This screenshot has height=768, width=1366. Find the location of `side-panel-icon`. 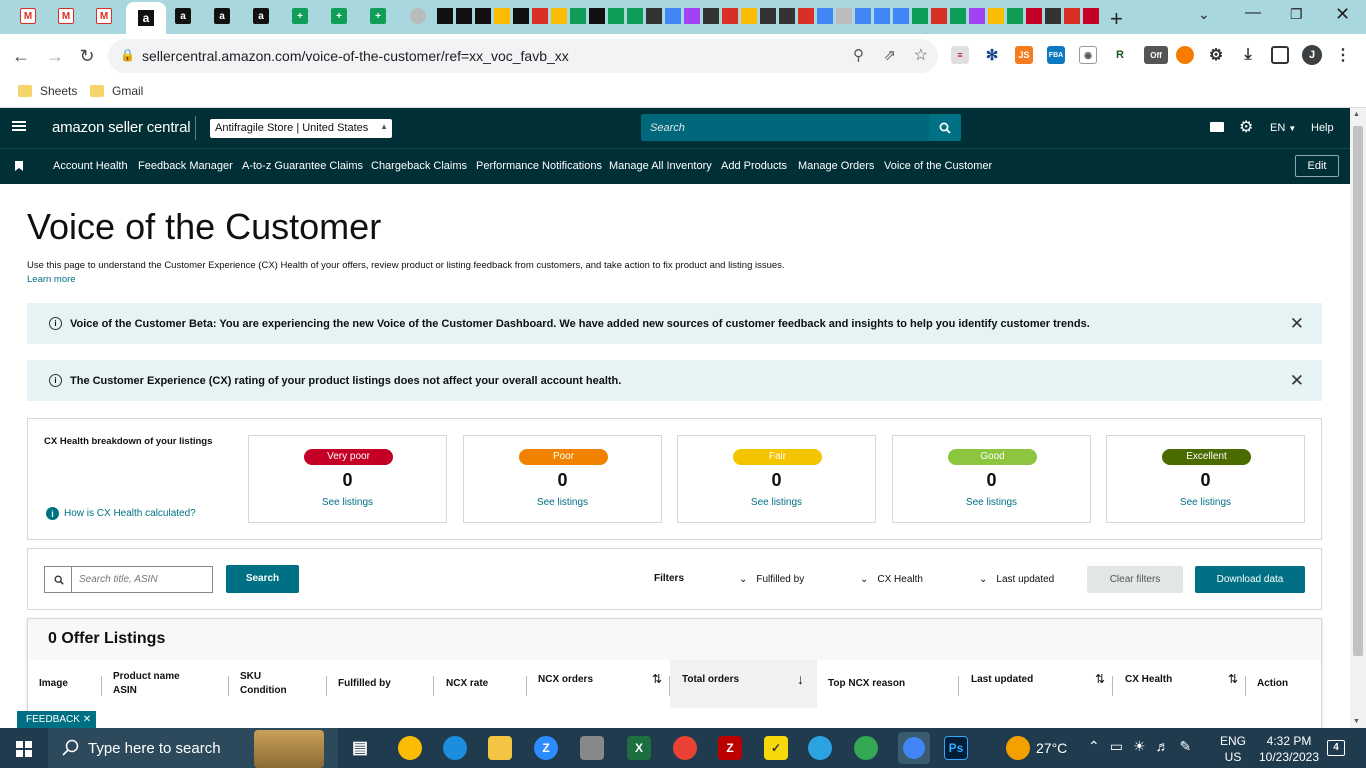

side-panel-icon is located at coordinates (1280, 55).